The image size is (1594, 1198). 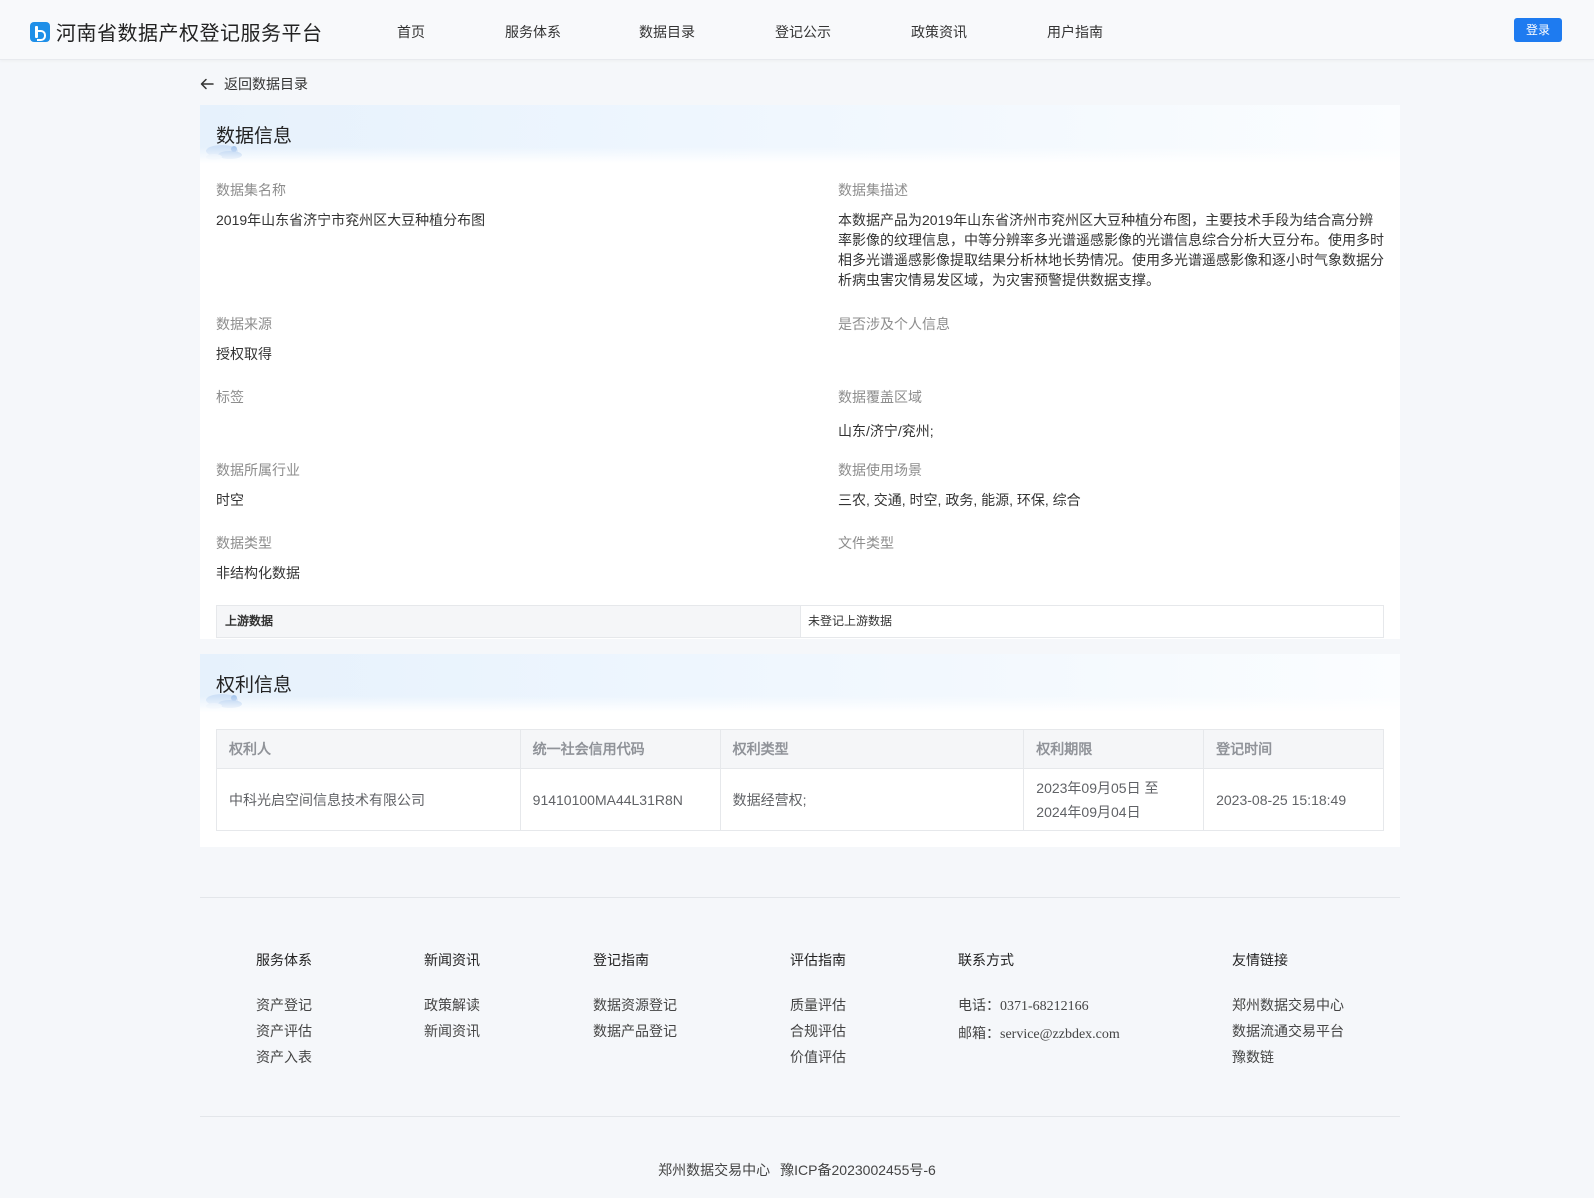 What do you see at coordinates (1293, 799) in the screenshot?
I see `registered-time: 2023-08-25 15:18:49` at bounding box center [1293, 799].